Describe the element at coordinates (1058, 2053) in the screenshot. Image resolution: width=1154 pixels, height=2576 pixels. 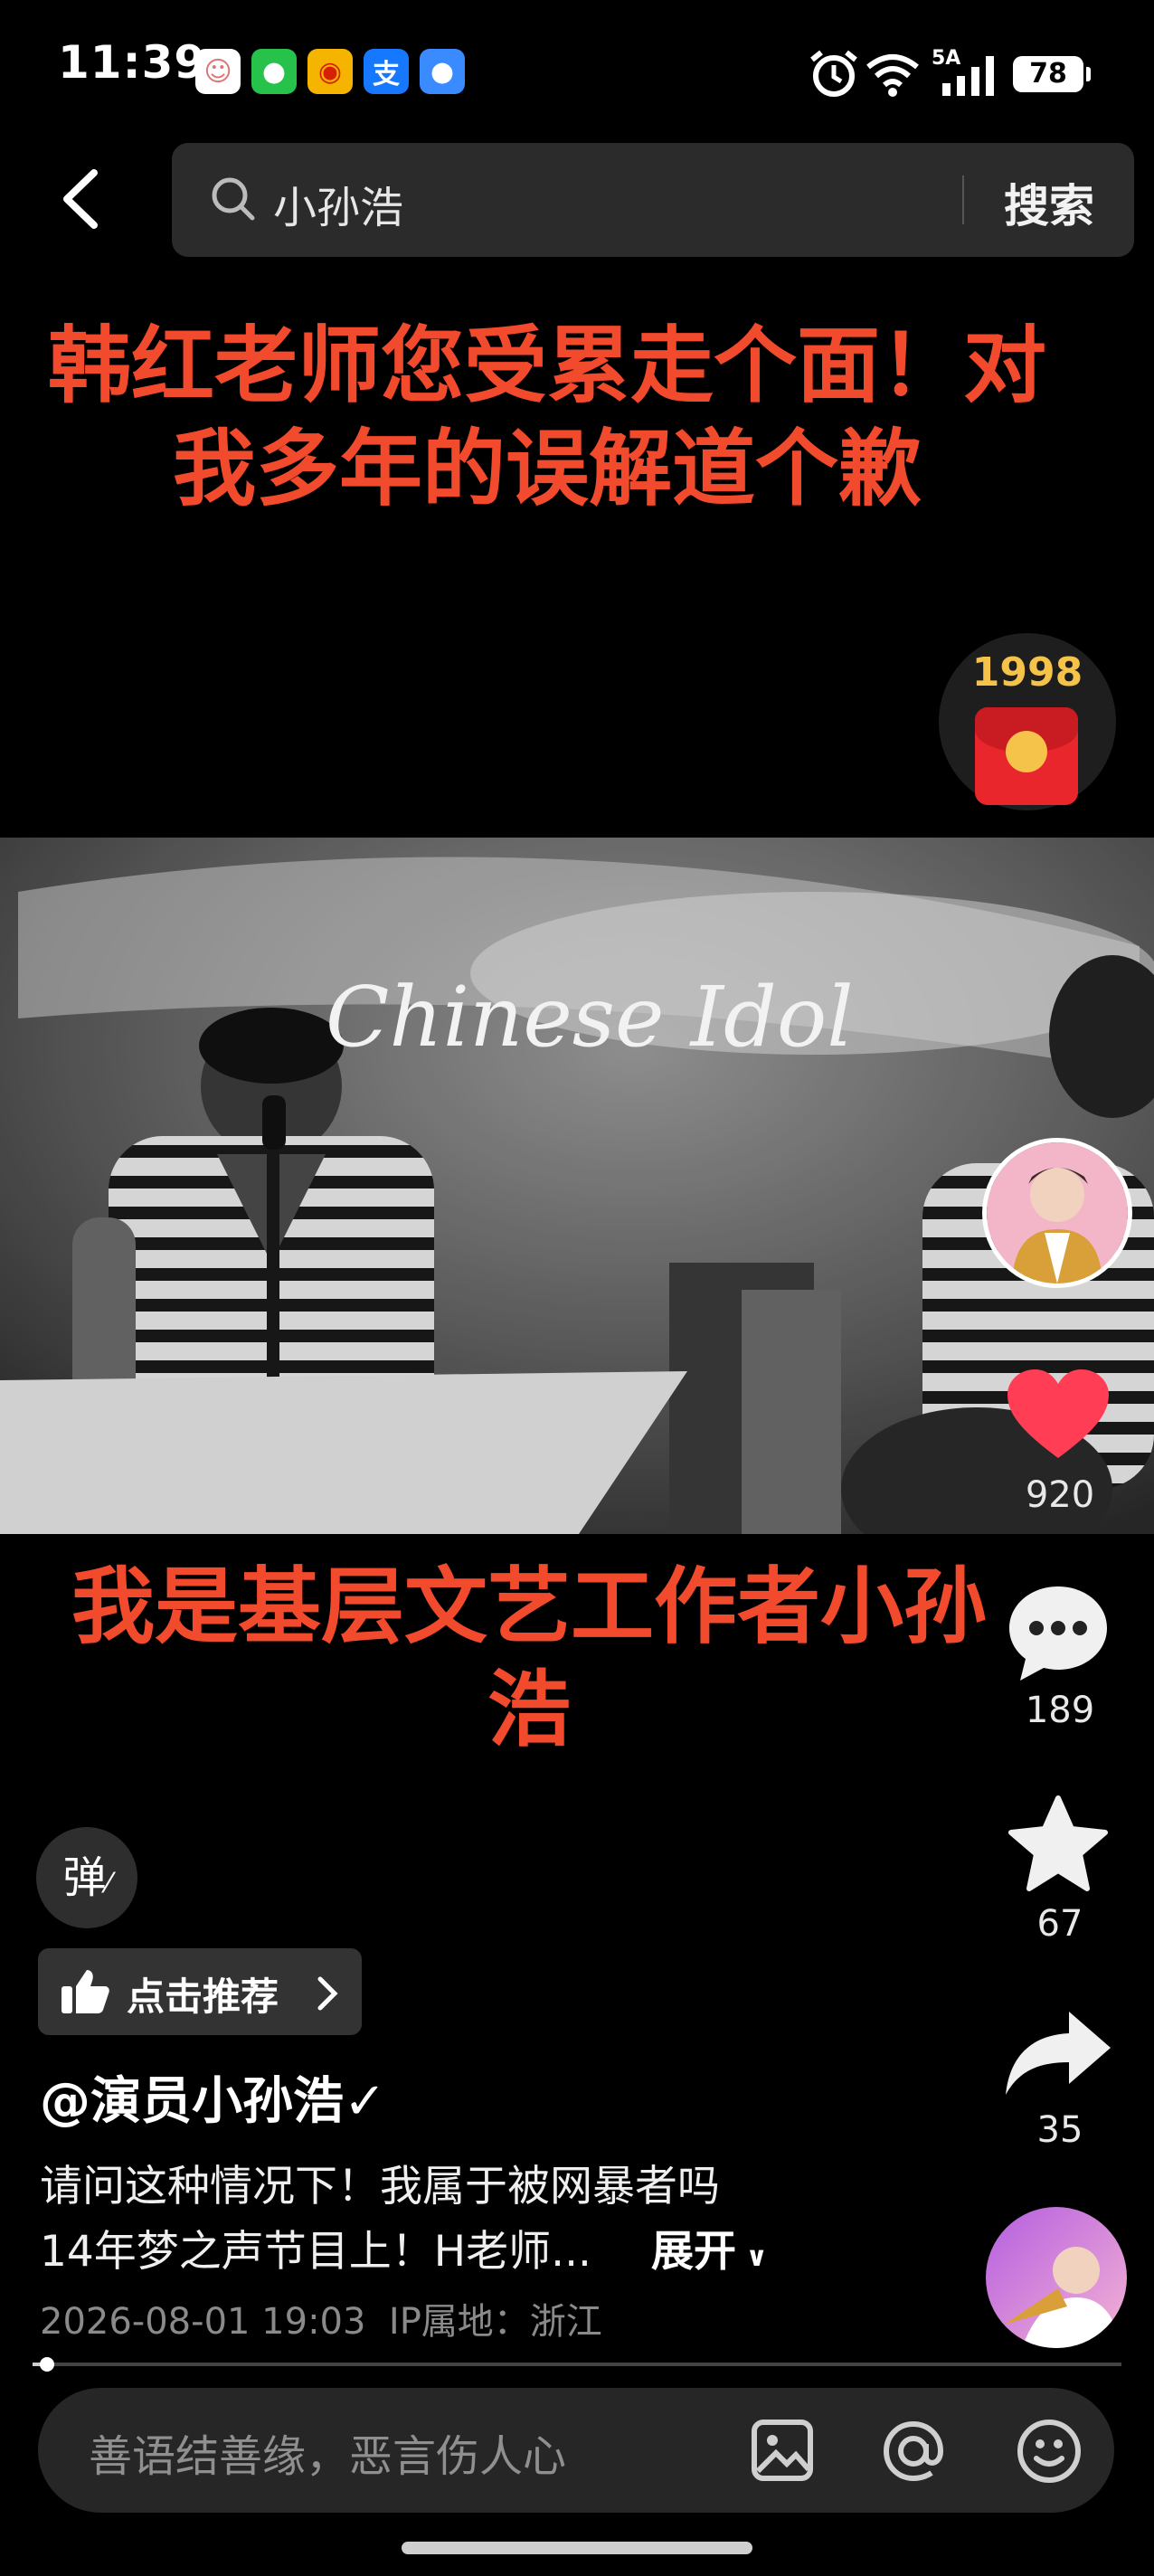
I see `share-arrow-icon` at that location.